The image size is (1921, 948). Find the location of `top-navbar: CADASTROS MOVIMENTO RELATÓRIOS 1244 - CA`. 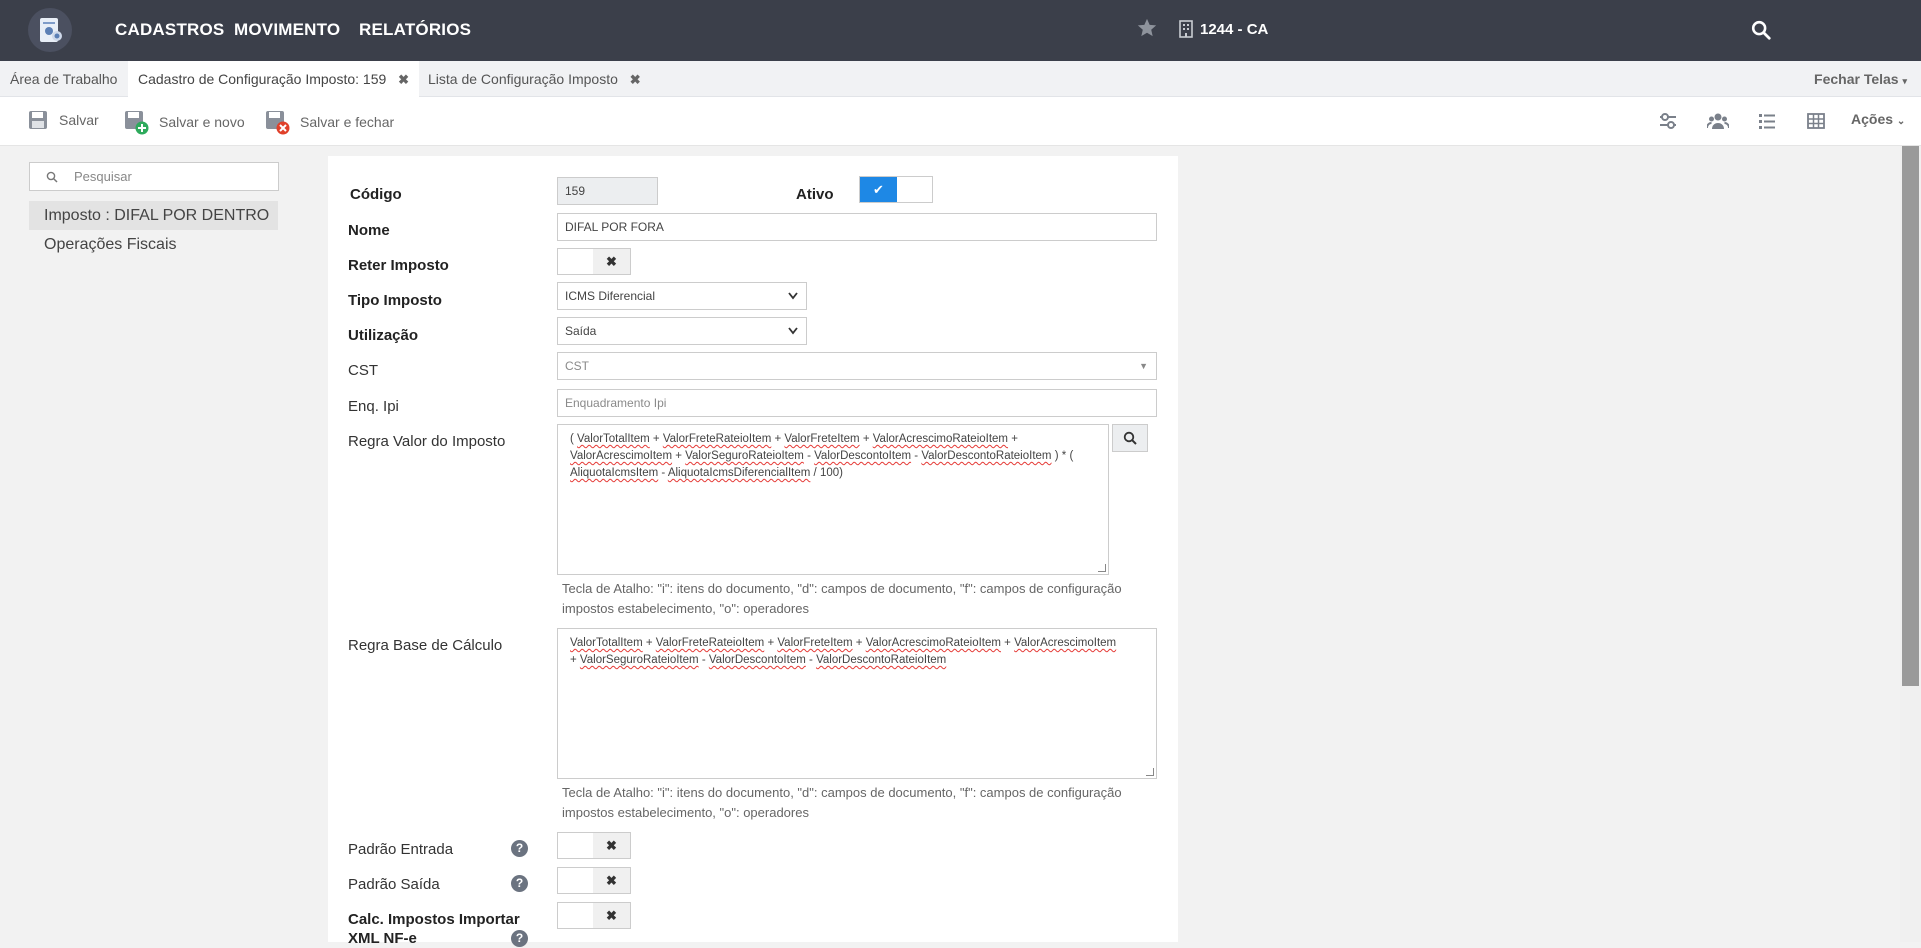

top-navbar: CADASTROS MOVIMENTO RELATÓRIOS 1244 - CA is located at coordinates (960, 30).